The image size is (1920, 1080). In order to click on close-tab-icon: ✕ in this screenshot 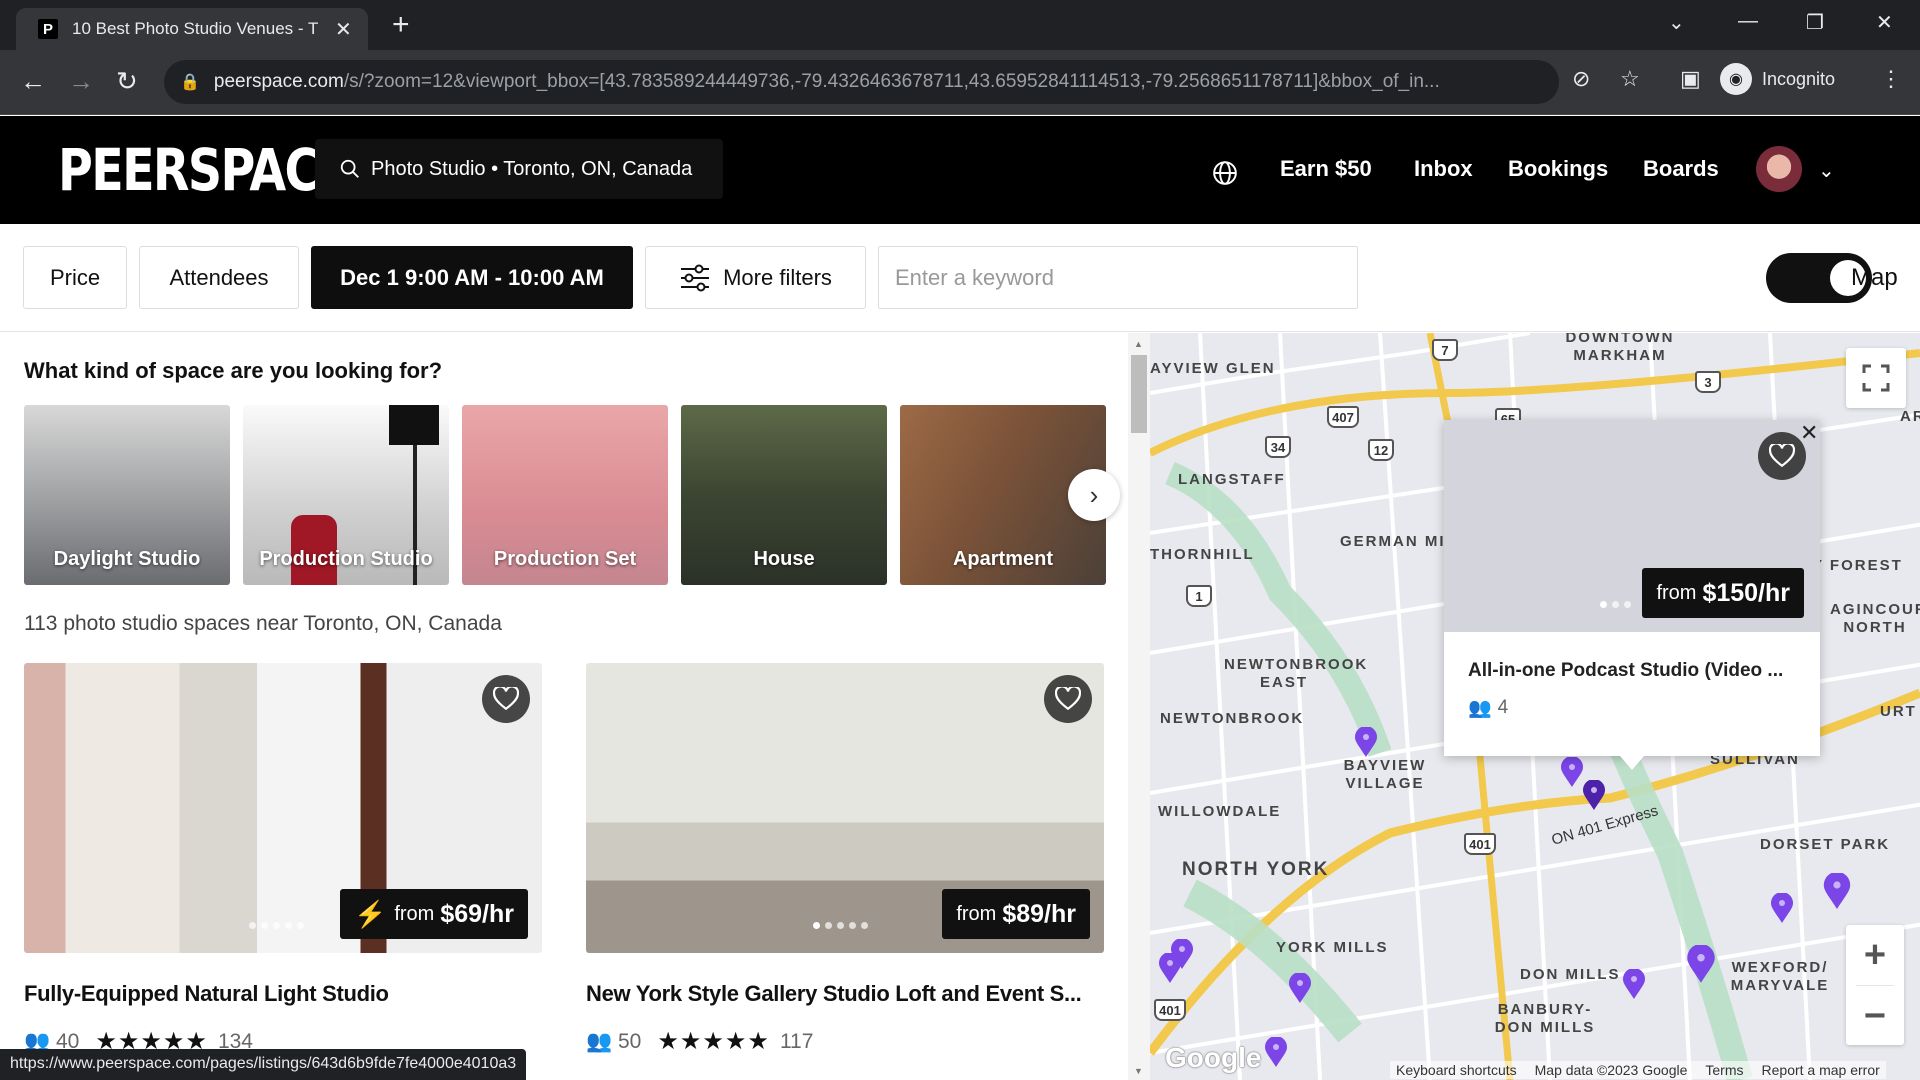, I will do `click(343, 29)`.